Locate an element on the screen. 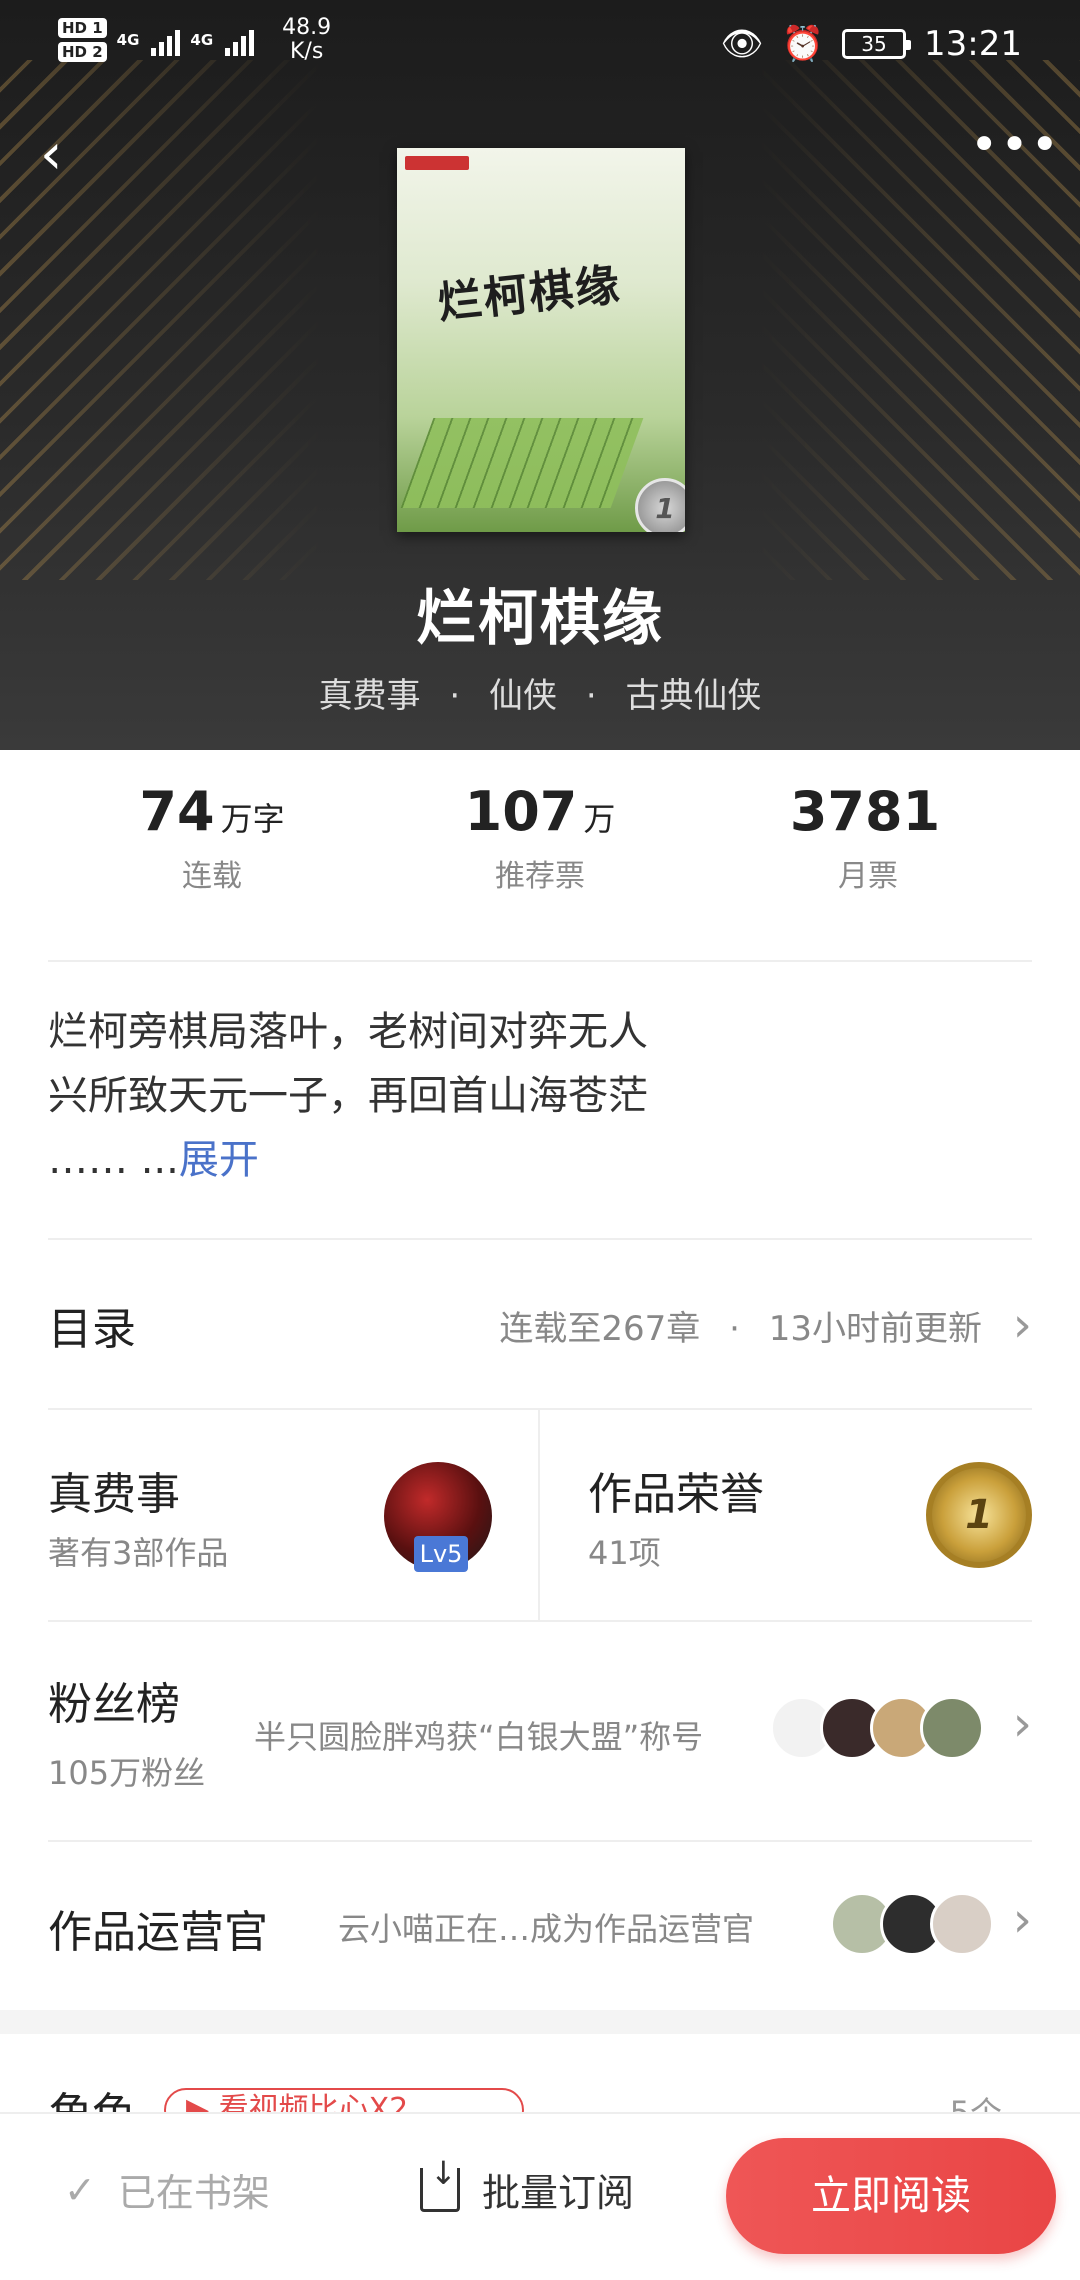 Image resolution: width=1080 pixels, height=2280 pixels. book-stats: 74 万字 连载 107 万 推荐票 3781 月票 is located at coordinates (540, 870).